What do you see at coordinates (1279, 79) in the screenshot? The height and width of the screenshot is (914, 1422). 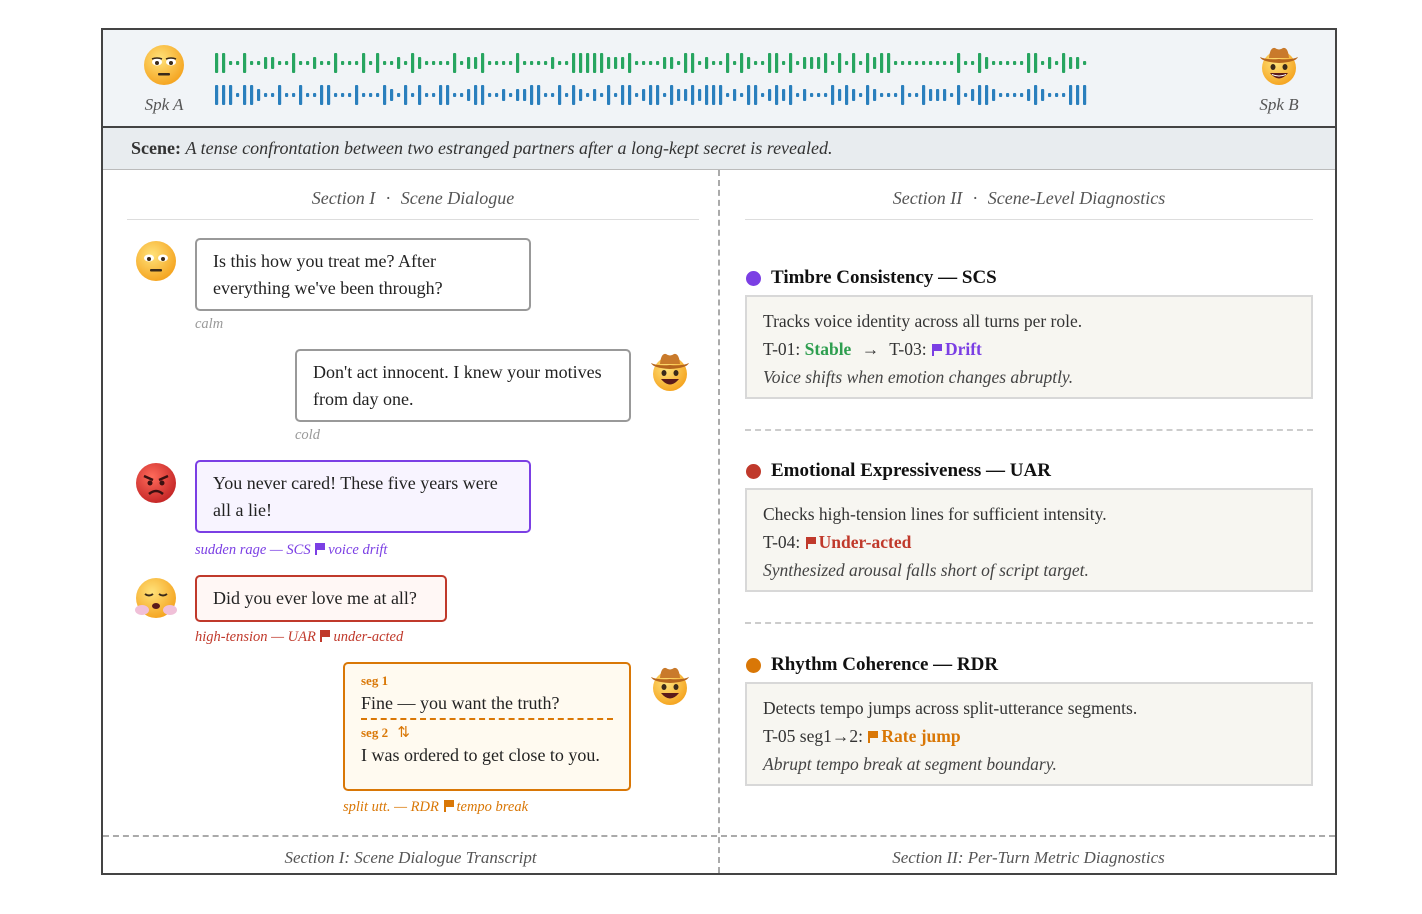 I see `speaker-b: Spk B` at bounding box center [1279, 79].